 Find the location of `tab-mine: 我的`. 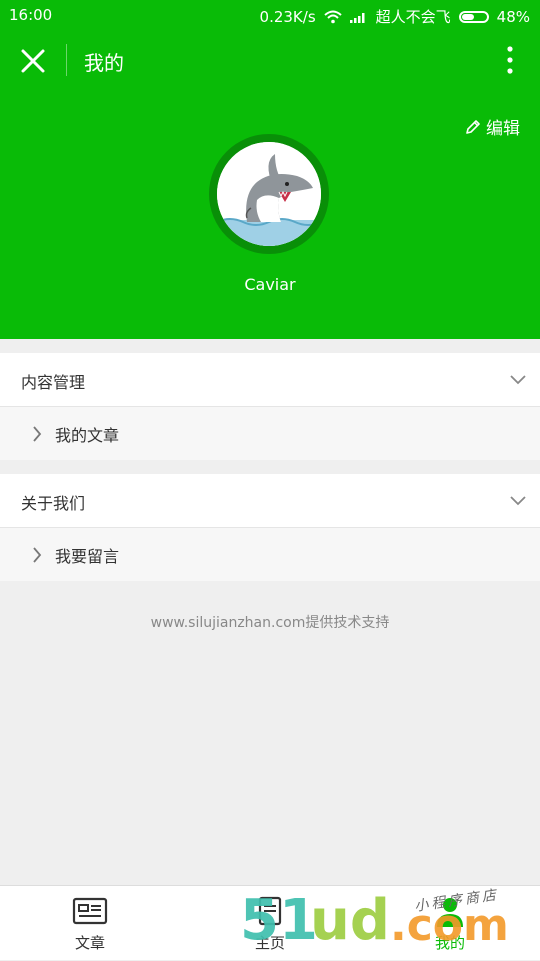

tab-mine: 我的 is located at coordinates (450, 923).